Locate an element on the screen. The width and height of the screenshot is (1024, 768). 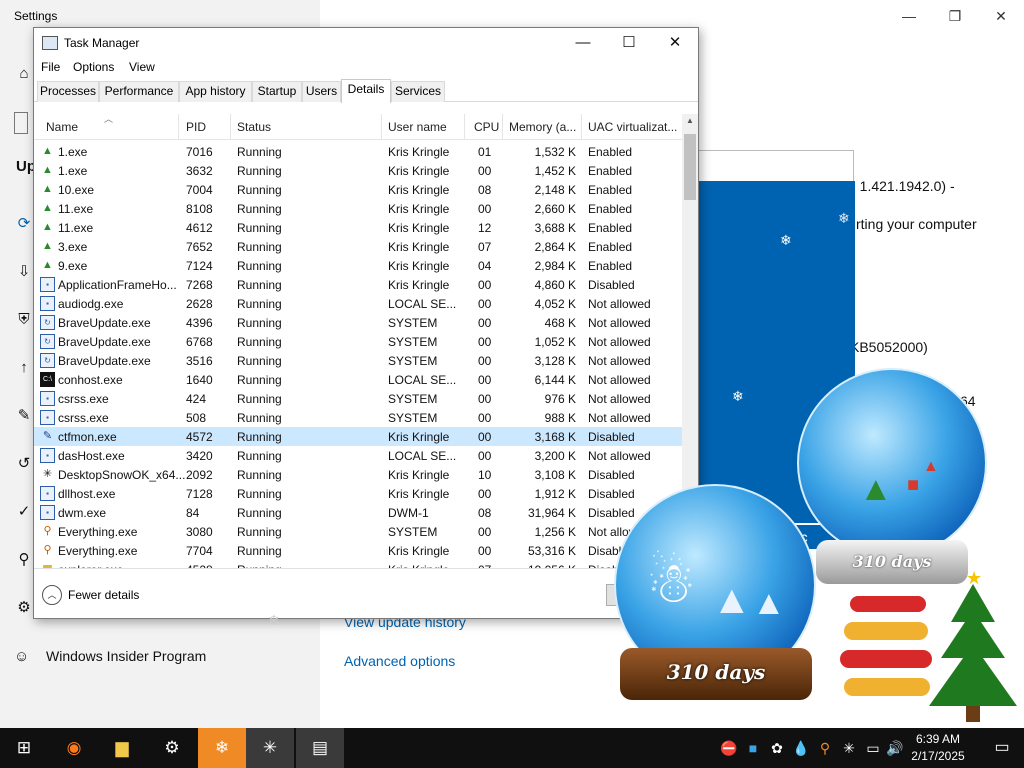
start-button: ⊞ is located at coordinates (24, 748).